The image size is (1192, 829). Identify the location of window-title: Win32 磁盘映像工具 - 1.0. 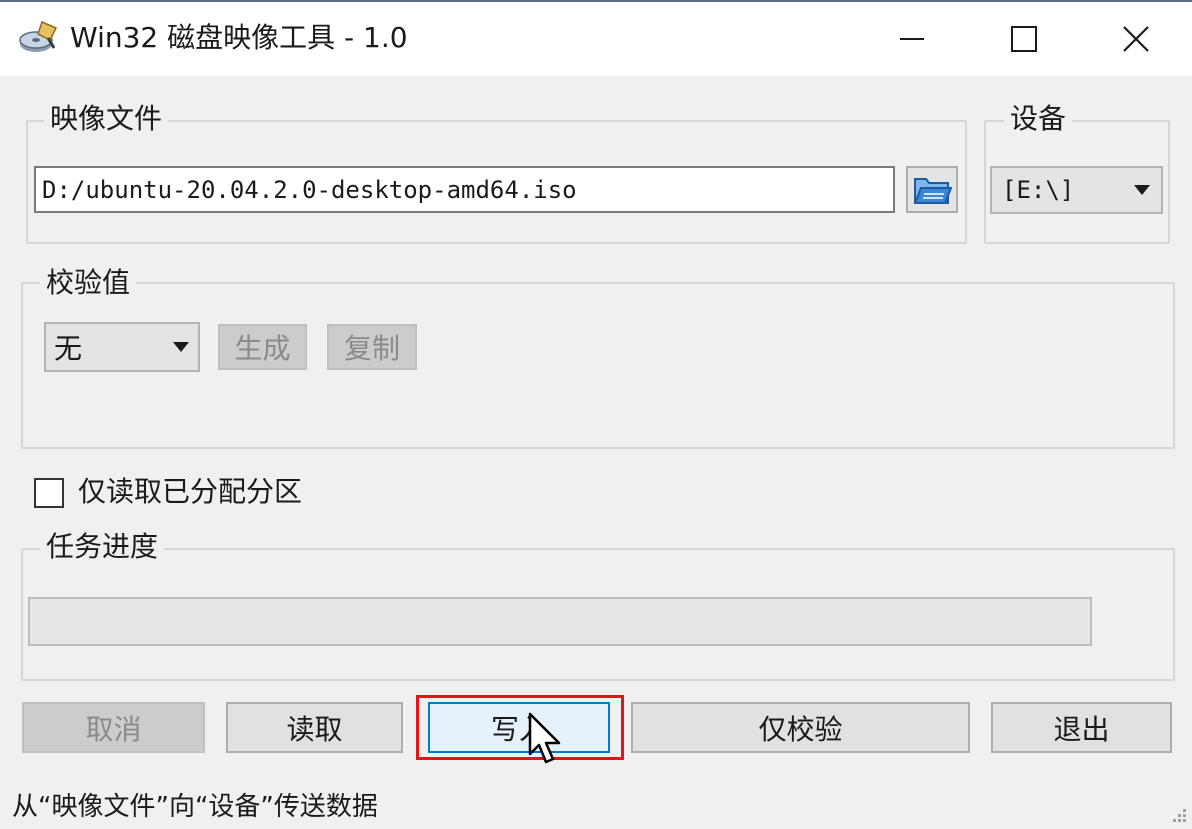
(239, 37).